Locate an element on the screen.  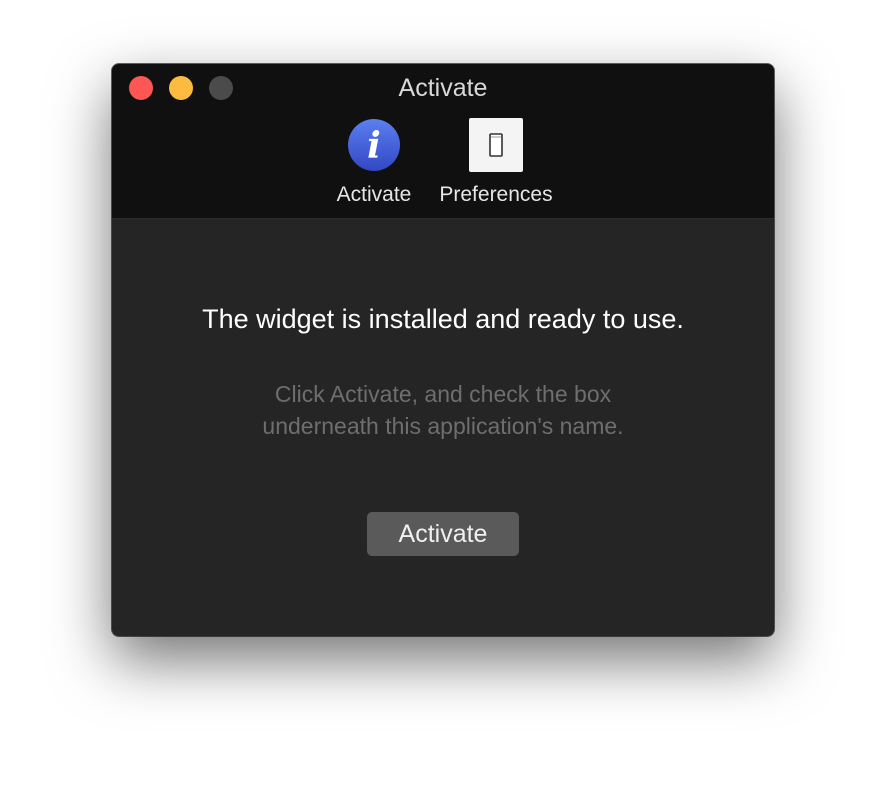
info-icon: i is located at coordinates (374, 145).